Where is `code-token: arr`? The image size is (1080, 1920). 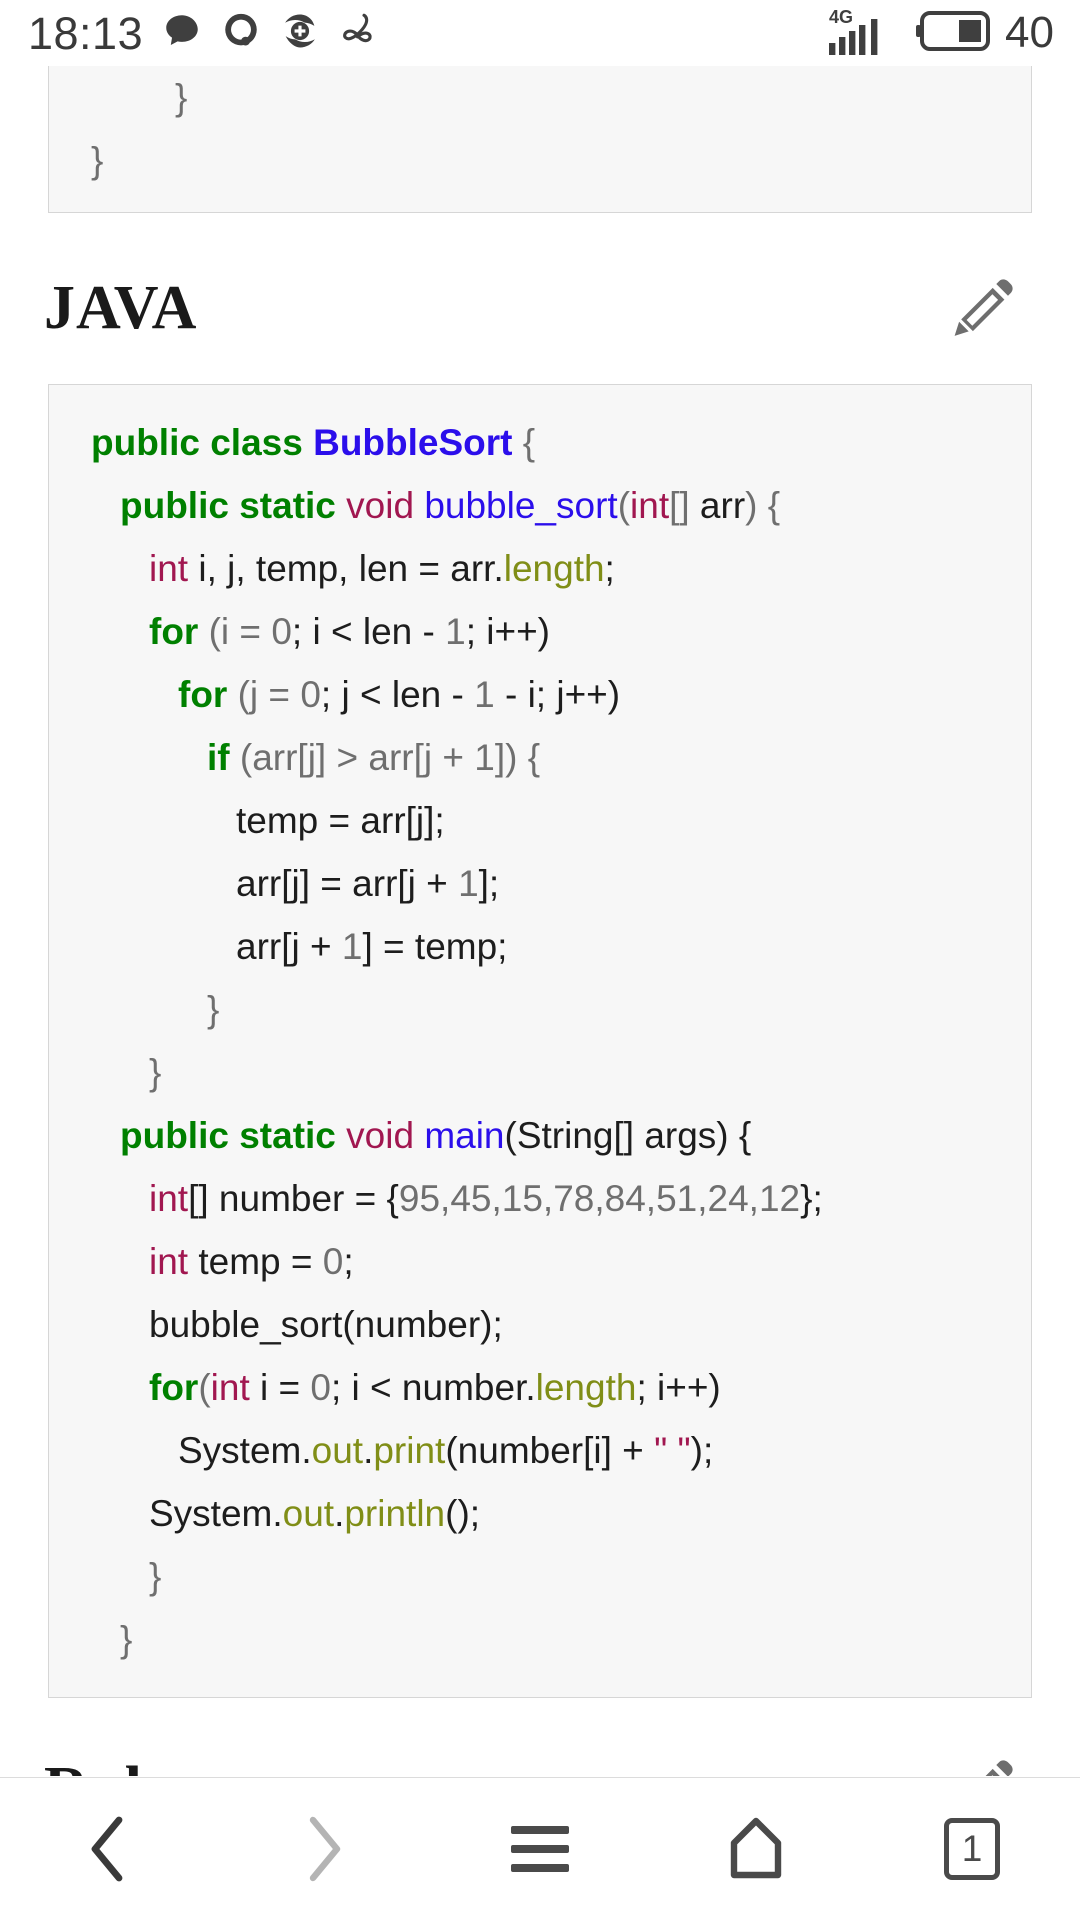
code-token: arr is located at coordinates (717, 505).